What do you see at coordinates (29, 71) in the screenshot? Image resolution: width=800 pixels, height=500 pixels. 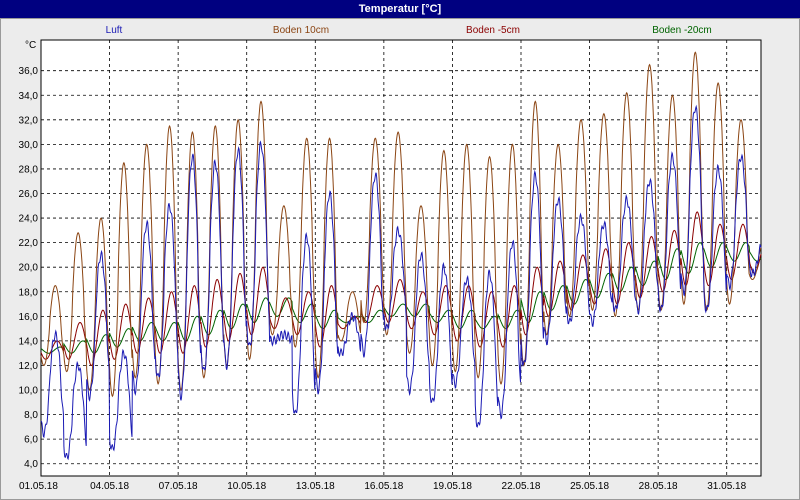 I see `y-tick-label: 36,0` at bounding box center [29, 71].